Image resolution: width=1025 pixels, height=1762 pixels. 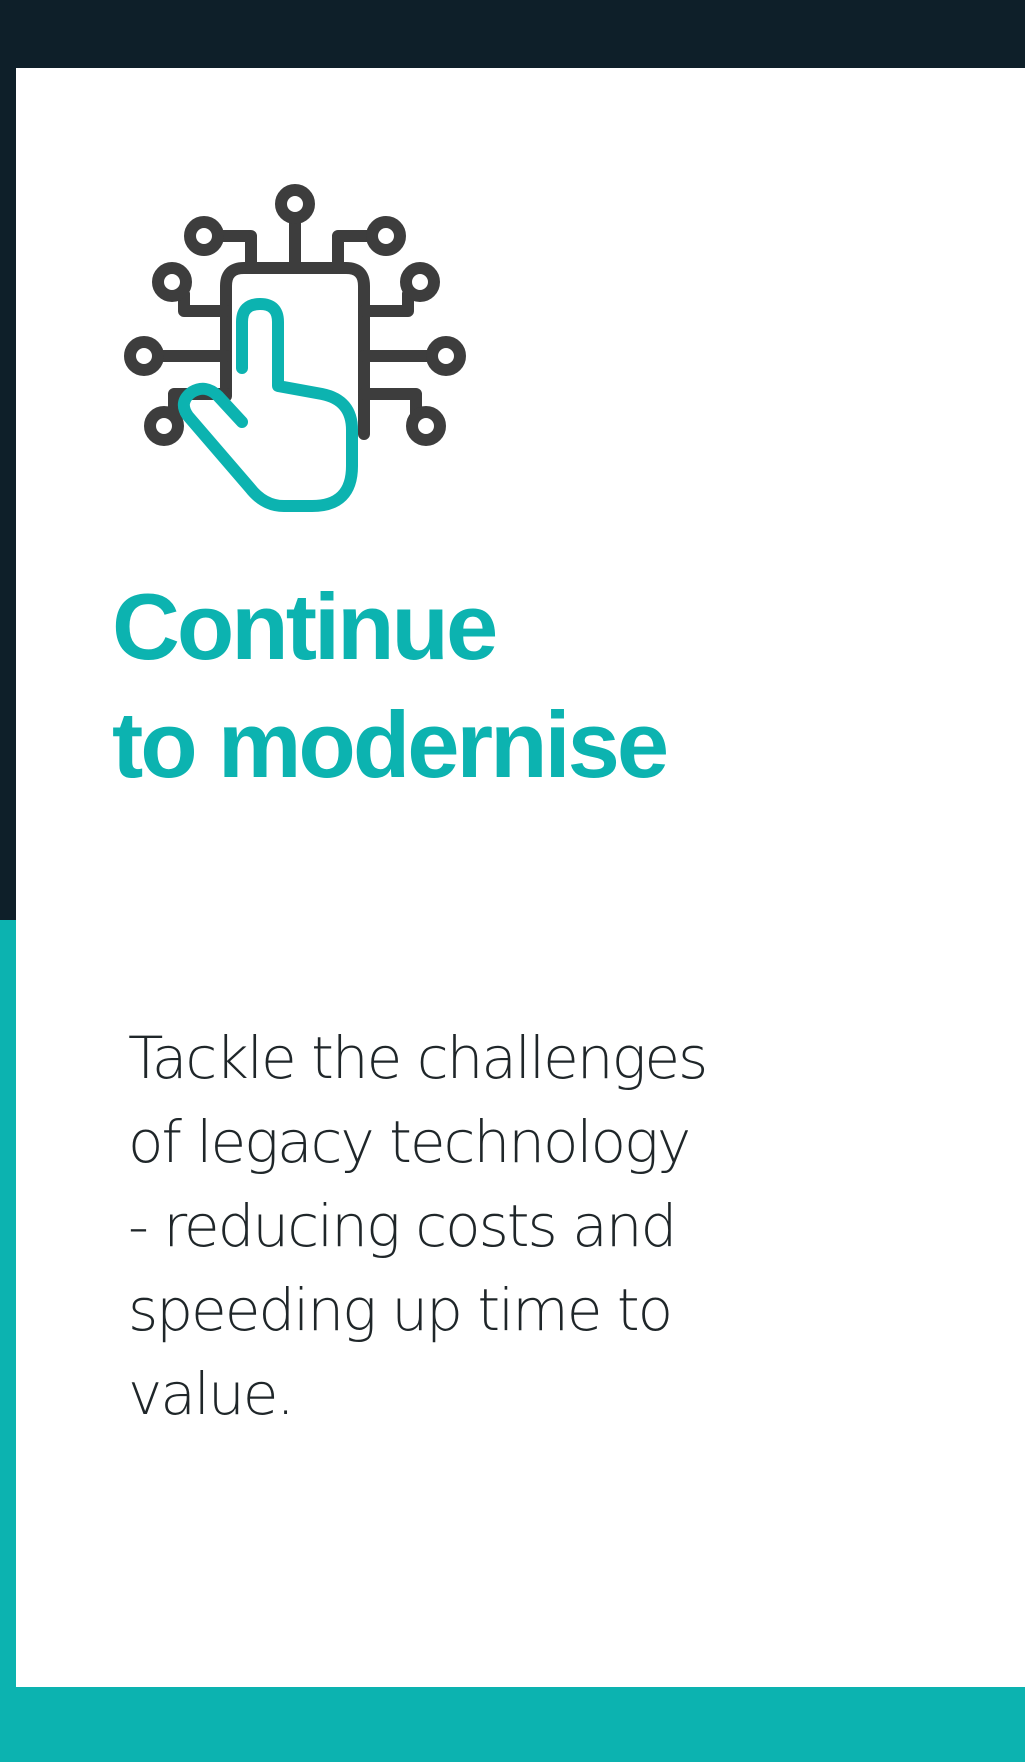 What do you see at coordinates (211, 1394) in the screenshot?
I see `card-description-line-5: value.` at bounding box center [211, 1394].